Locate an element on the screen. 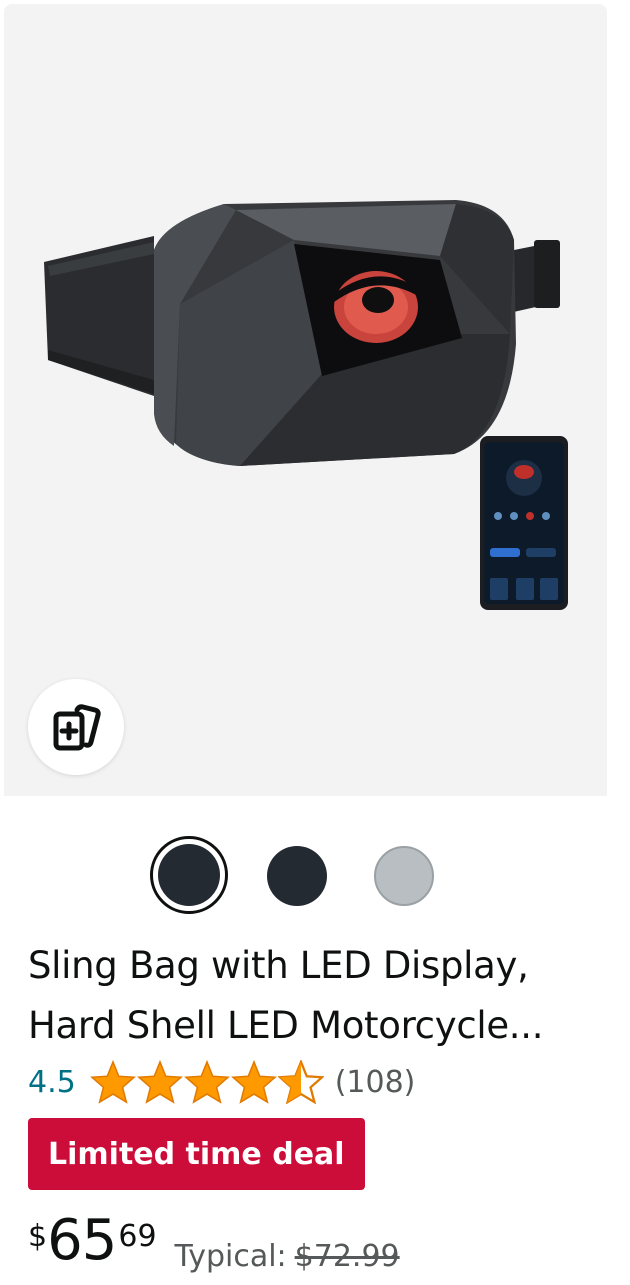 Image resolution: width=630 pixels, height=1285 pixels. price-row: $ 65 69 Typical: $72.99 is located at coordinates (214, 1247).